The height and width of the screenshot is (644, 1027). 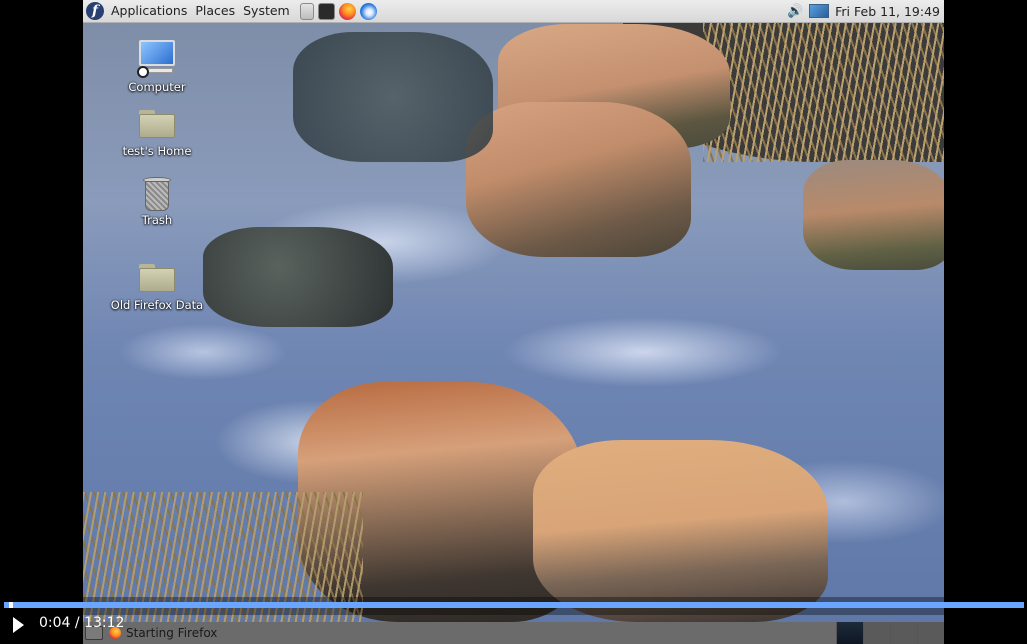 What do you see at coordinates (104, 623) in the screenshot?
I see `duration: 13:12` at bounding box center [104, 623].